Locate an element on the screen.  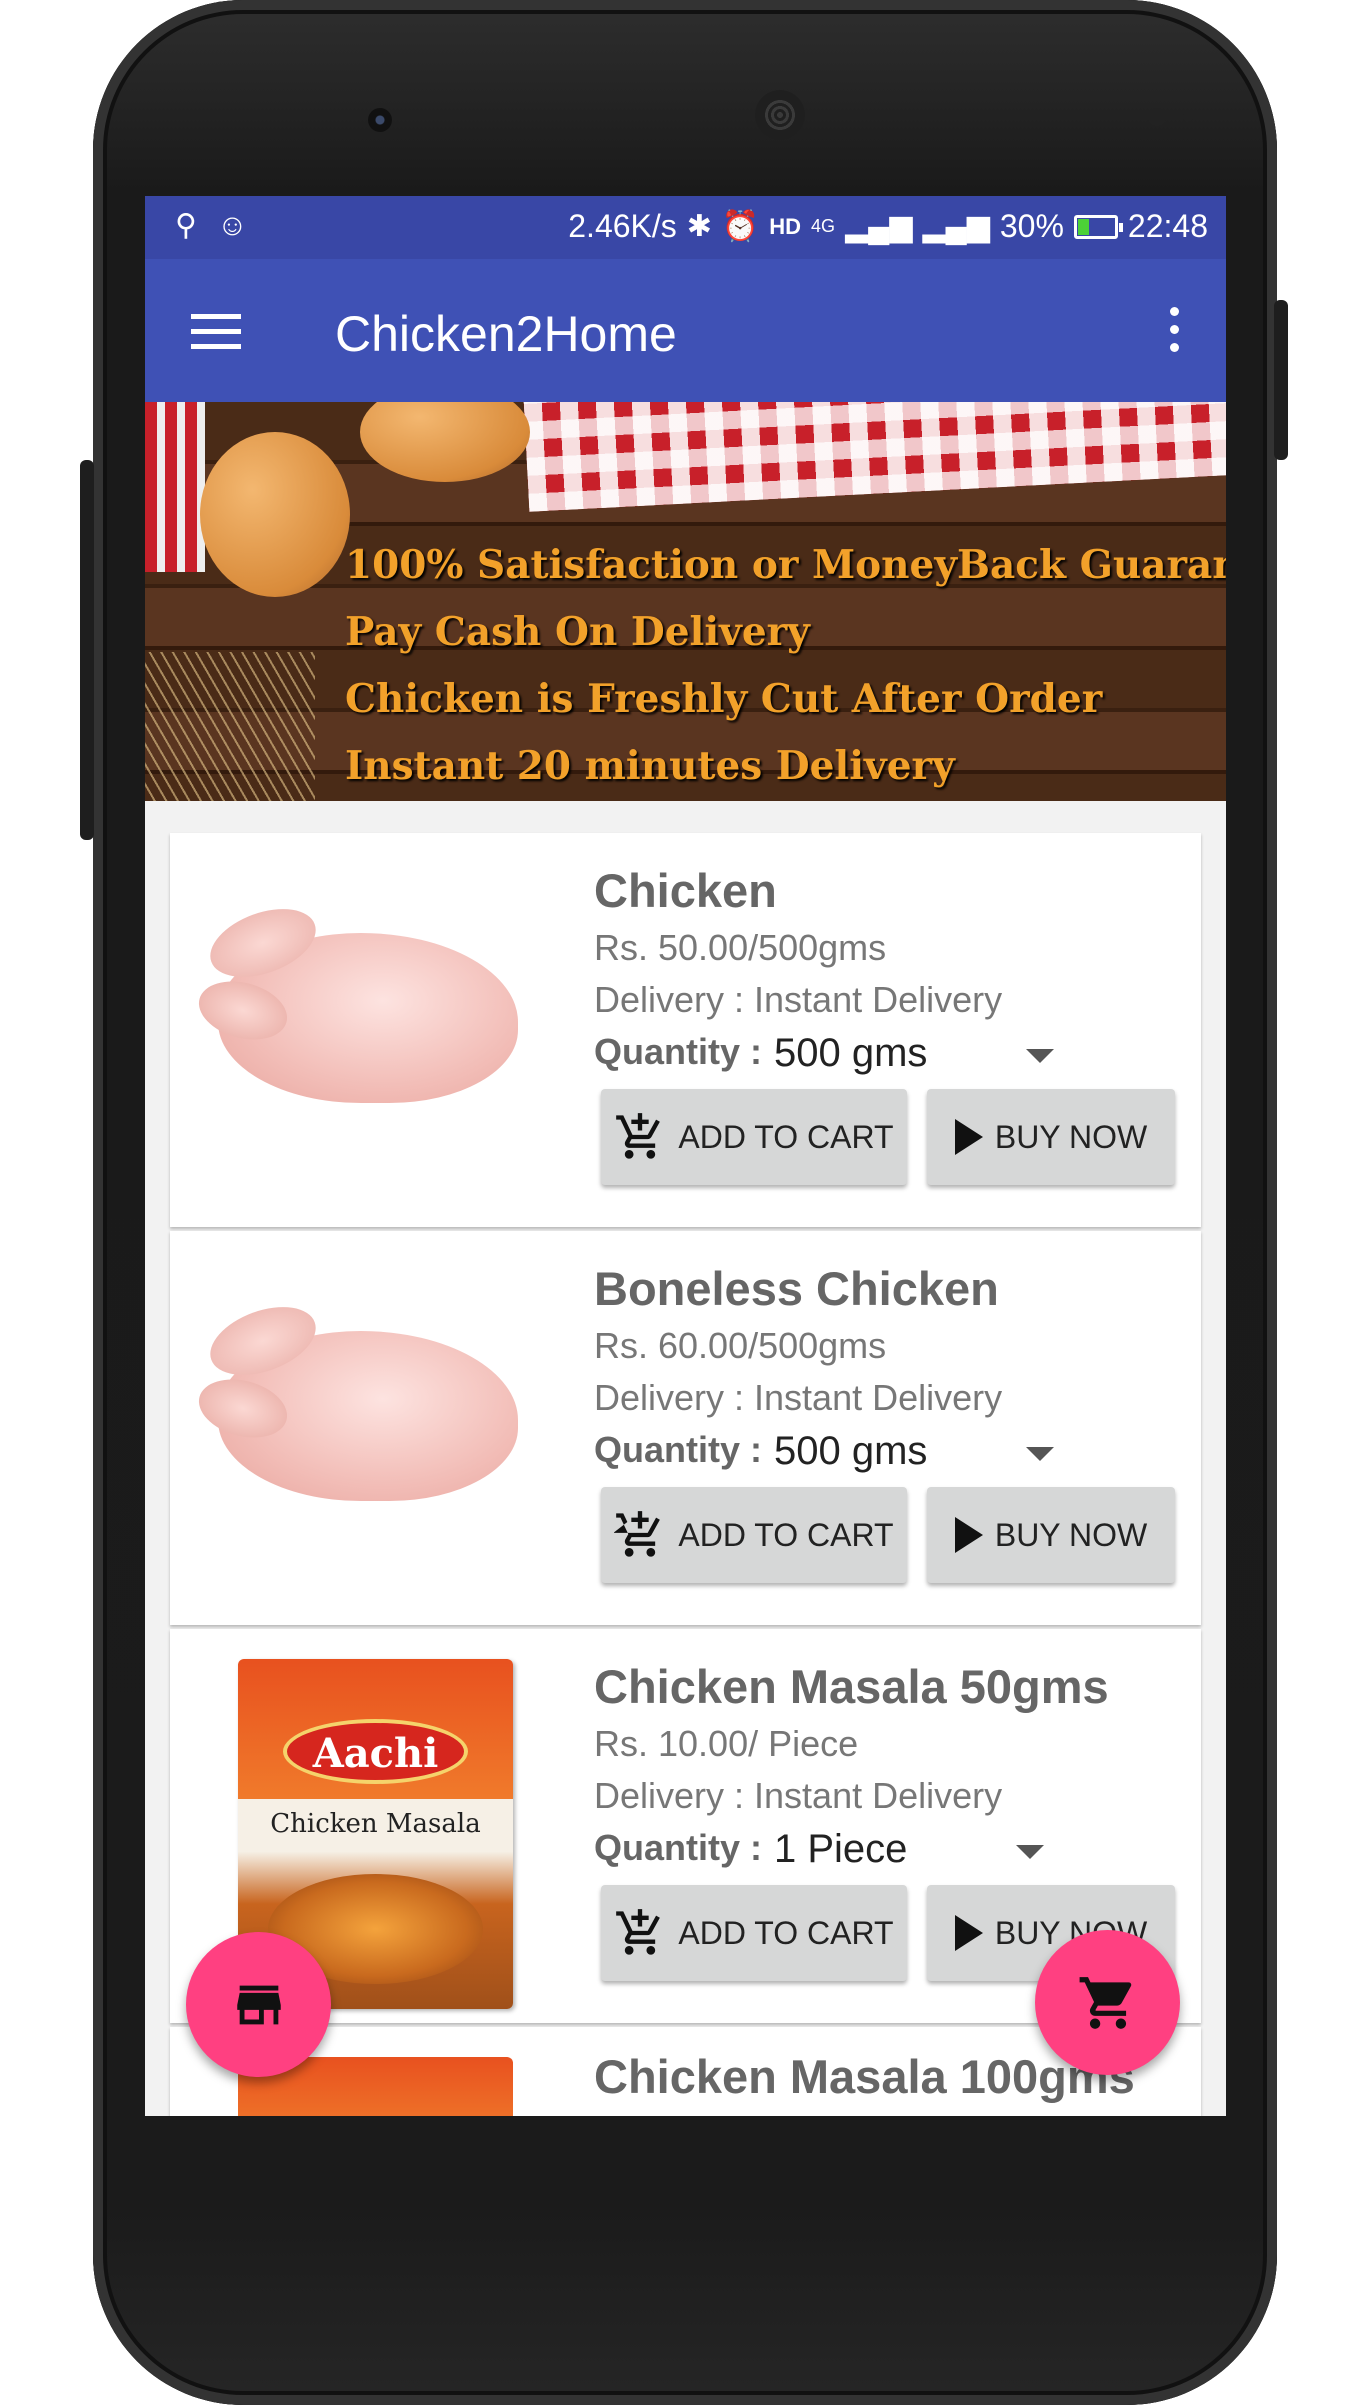
hd-icon: HD is located at coordinates (785, 226).